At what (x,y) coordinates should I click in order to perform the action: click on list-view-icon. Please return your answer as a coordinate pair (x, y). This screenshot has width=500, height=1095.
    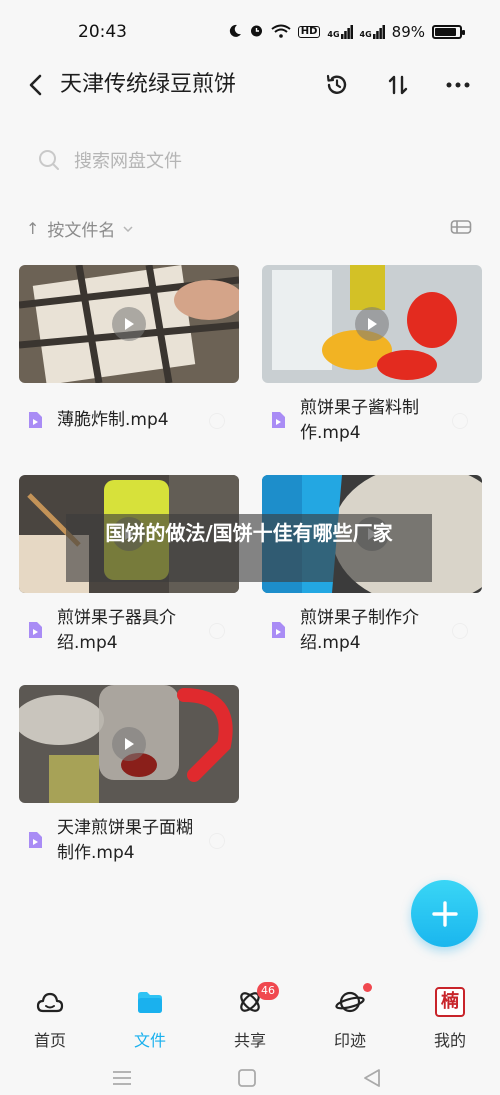
    Looking at the image, I should click on (461, 227).